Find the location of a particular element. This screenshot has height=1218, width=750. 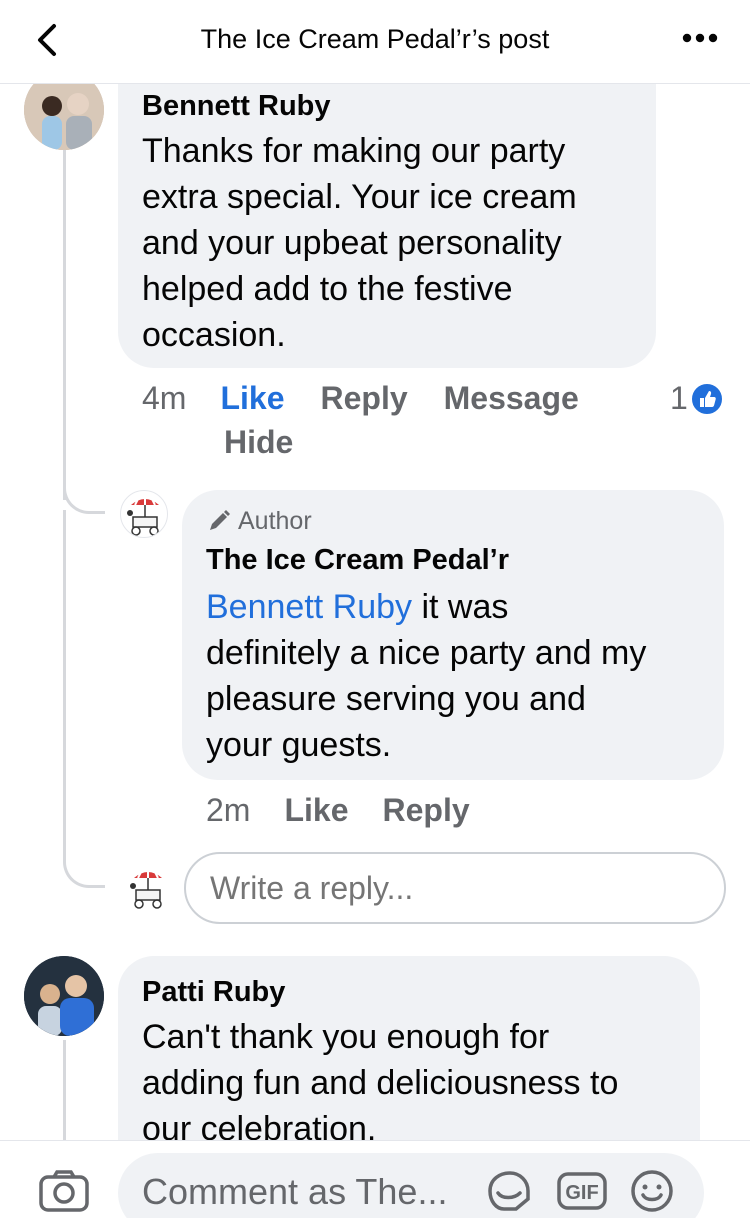

profile-photo is located at coordinates (64, 996).